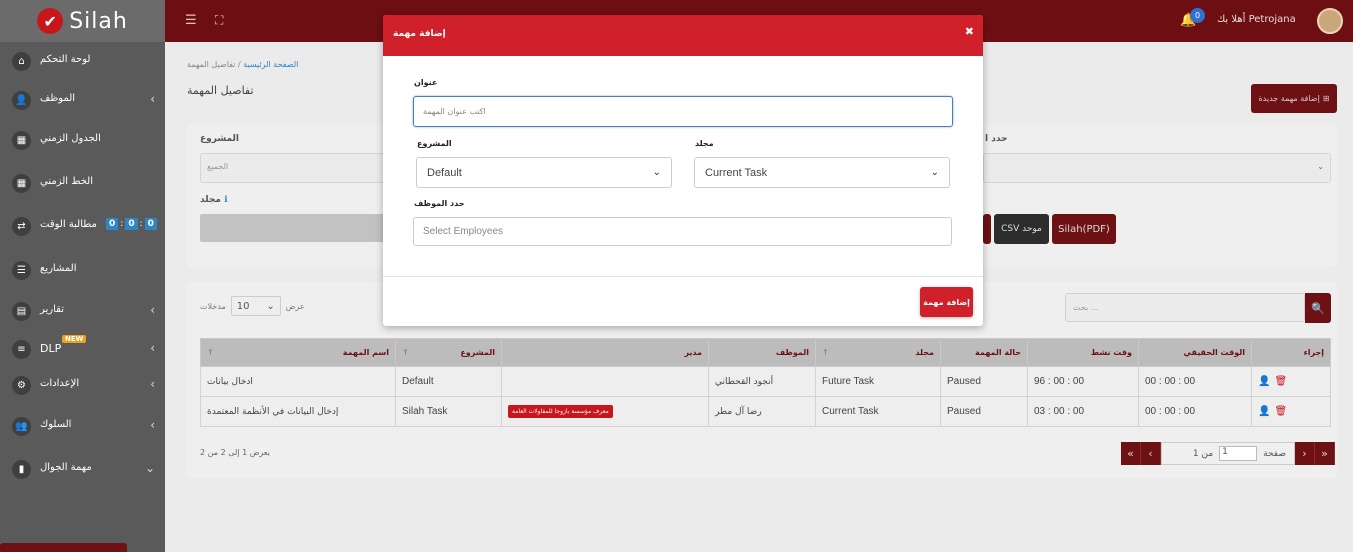  What do you see at coordinates (1291, 352) in the screenshot?
I see `col-action: إجراء` at bounding box center [1291, 352].